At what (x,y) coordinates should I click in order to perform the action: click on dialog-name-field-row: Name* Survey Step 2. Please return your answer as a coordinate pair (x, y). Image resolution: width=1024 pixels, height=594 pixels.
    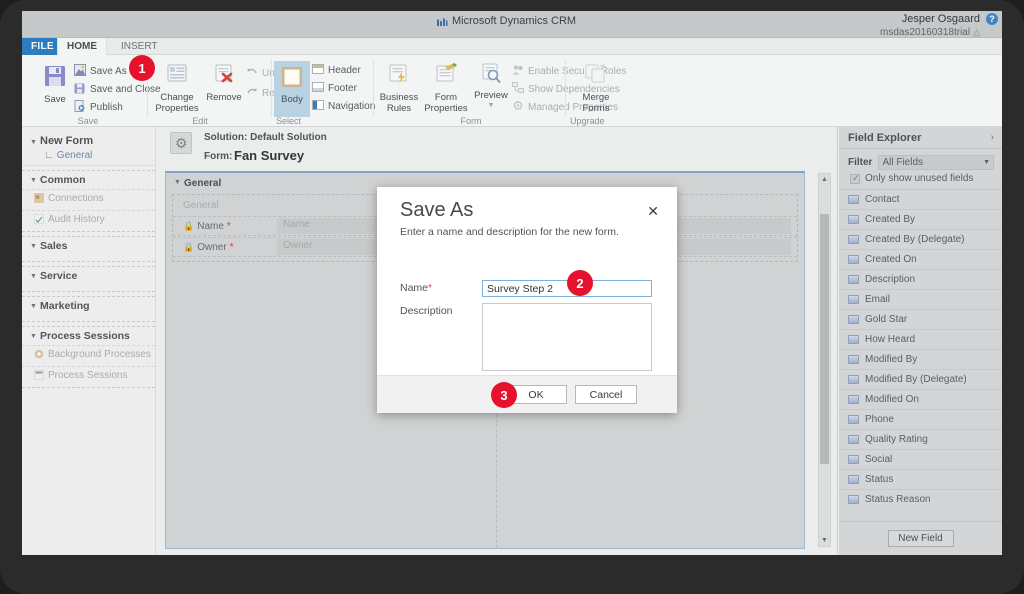
    Looking at the image, I should click on (526, 288).